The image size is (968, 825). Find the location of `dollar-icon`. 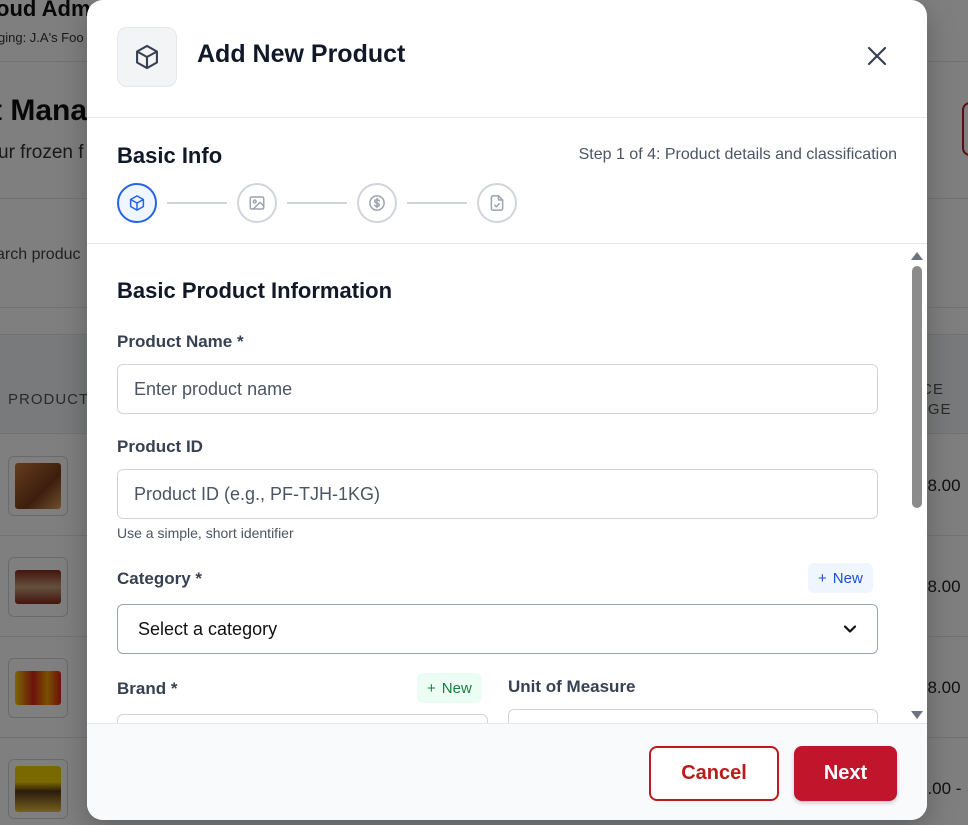

dollar-icon is located at coordinates (377, 203).